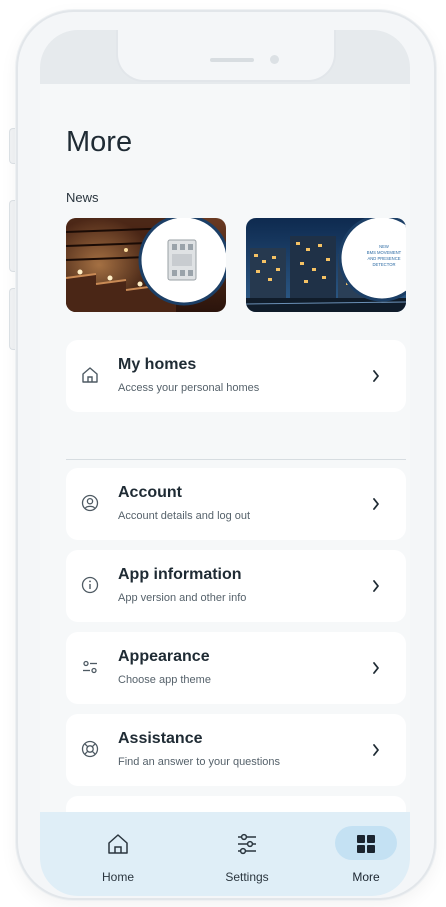  What do you see at coordinates (164, 656) in the screenshot?
I see `appearance-title: Appearance` at bounding box center [164, 656].